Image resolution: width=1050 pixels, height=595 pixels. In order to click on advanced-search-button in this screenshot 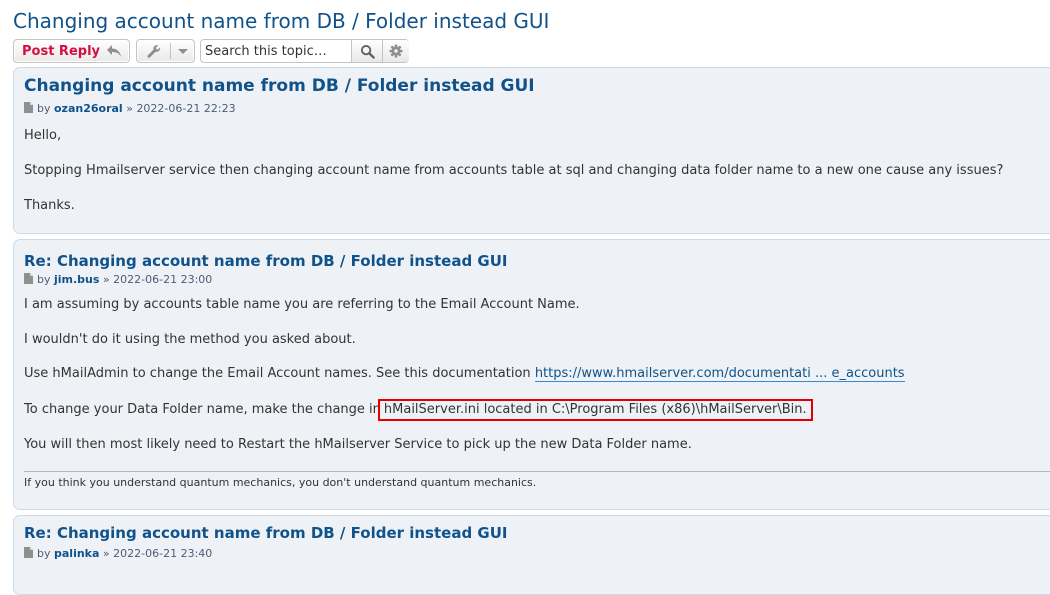, I will do `click(395, 51)`.